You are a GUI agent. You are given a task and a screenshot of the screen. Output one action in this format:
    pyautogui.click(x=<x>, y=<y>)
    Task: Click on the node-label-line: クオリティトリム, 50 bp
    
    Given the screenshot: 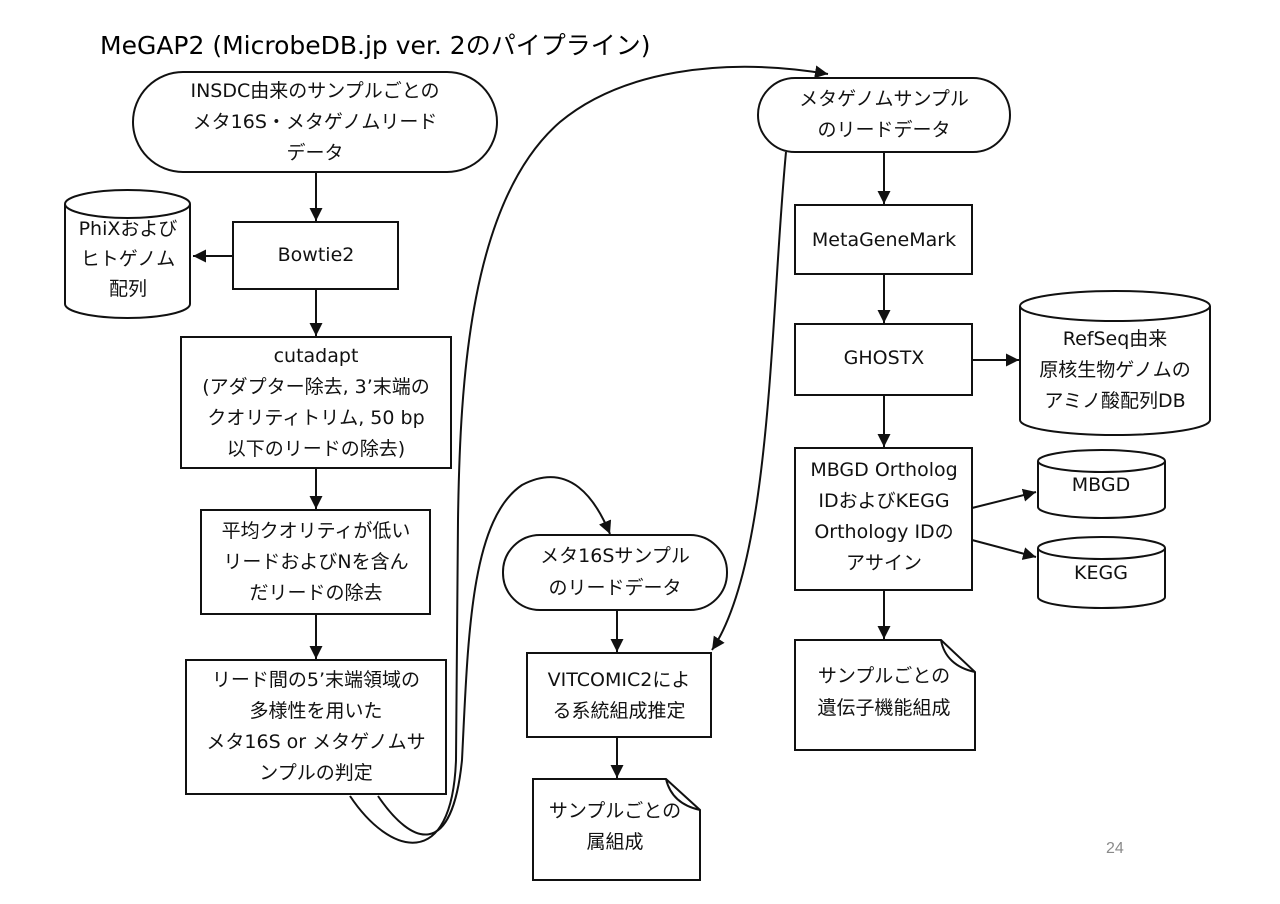 What is the action you would take?
    pyautogui.click(x=315, y=418)
    